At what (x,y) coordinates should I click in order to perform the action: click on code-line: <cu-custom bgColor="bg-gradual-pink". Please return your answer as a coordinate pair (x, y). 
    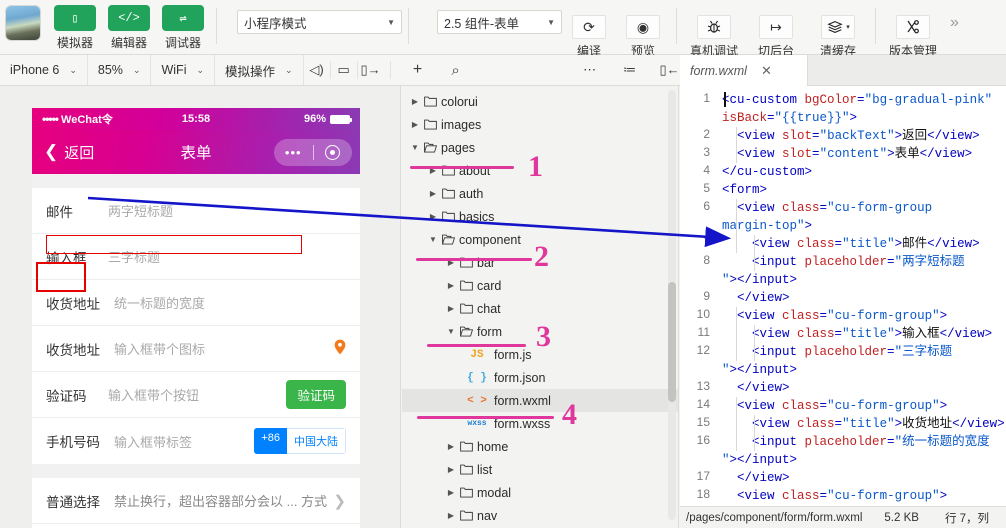
    Looking at the image, I should click on (857, 100).